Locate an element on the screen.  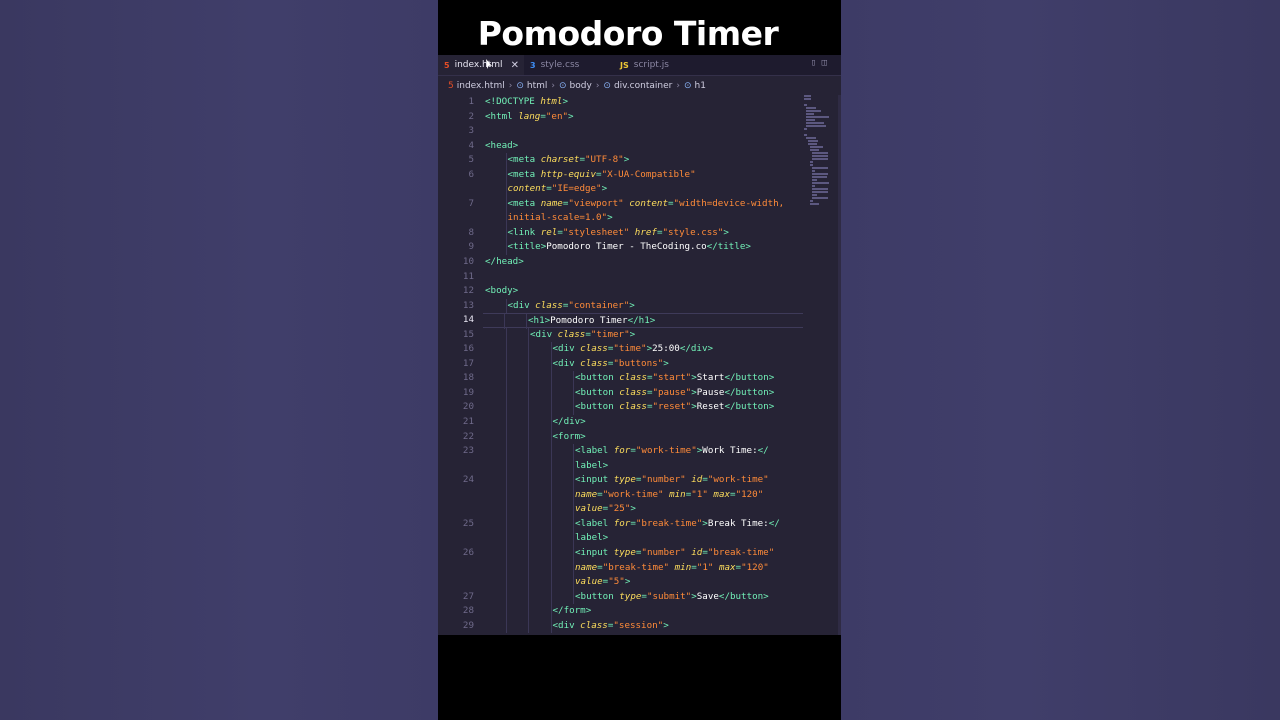
code-line: </head> is located at coordinates (644, 262).